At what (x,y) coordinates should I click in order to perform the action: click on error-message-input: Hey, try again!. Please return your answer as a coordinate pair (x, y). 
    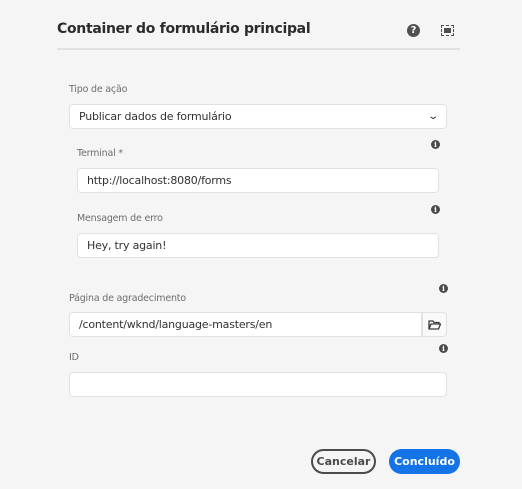
    Looking at the image, I should click on (258, 245).